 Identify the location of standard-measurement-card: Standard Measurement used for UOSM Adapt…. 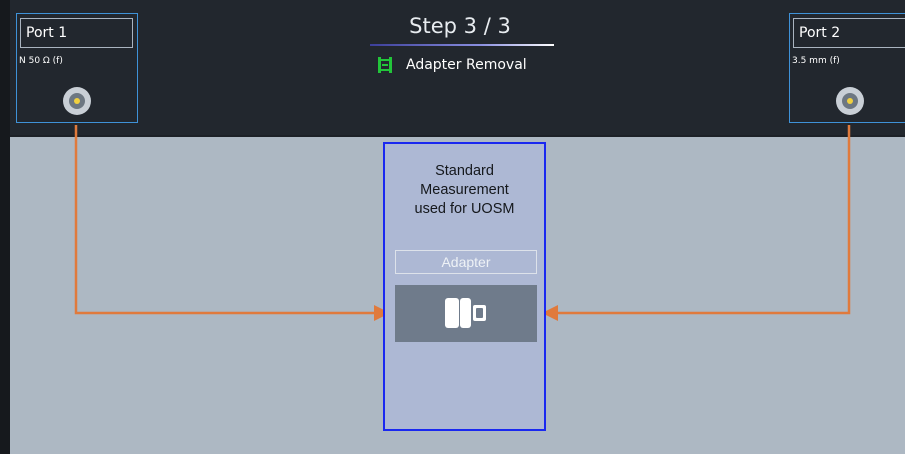
(464, 286).